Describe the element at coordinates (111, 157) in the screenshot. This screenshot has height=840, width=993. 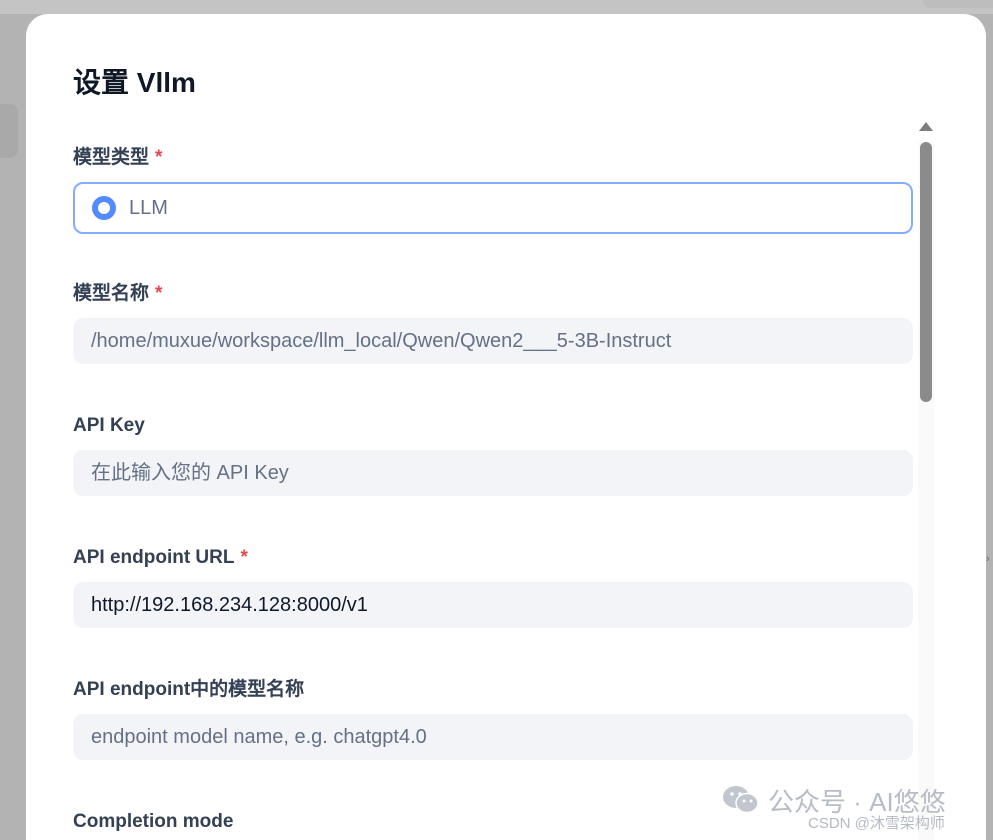
I see `model-type-label-text: 模型类型` at that location.